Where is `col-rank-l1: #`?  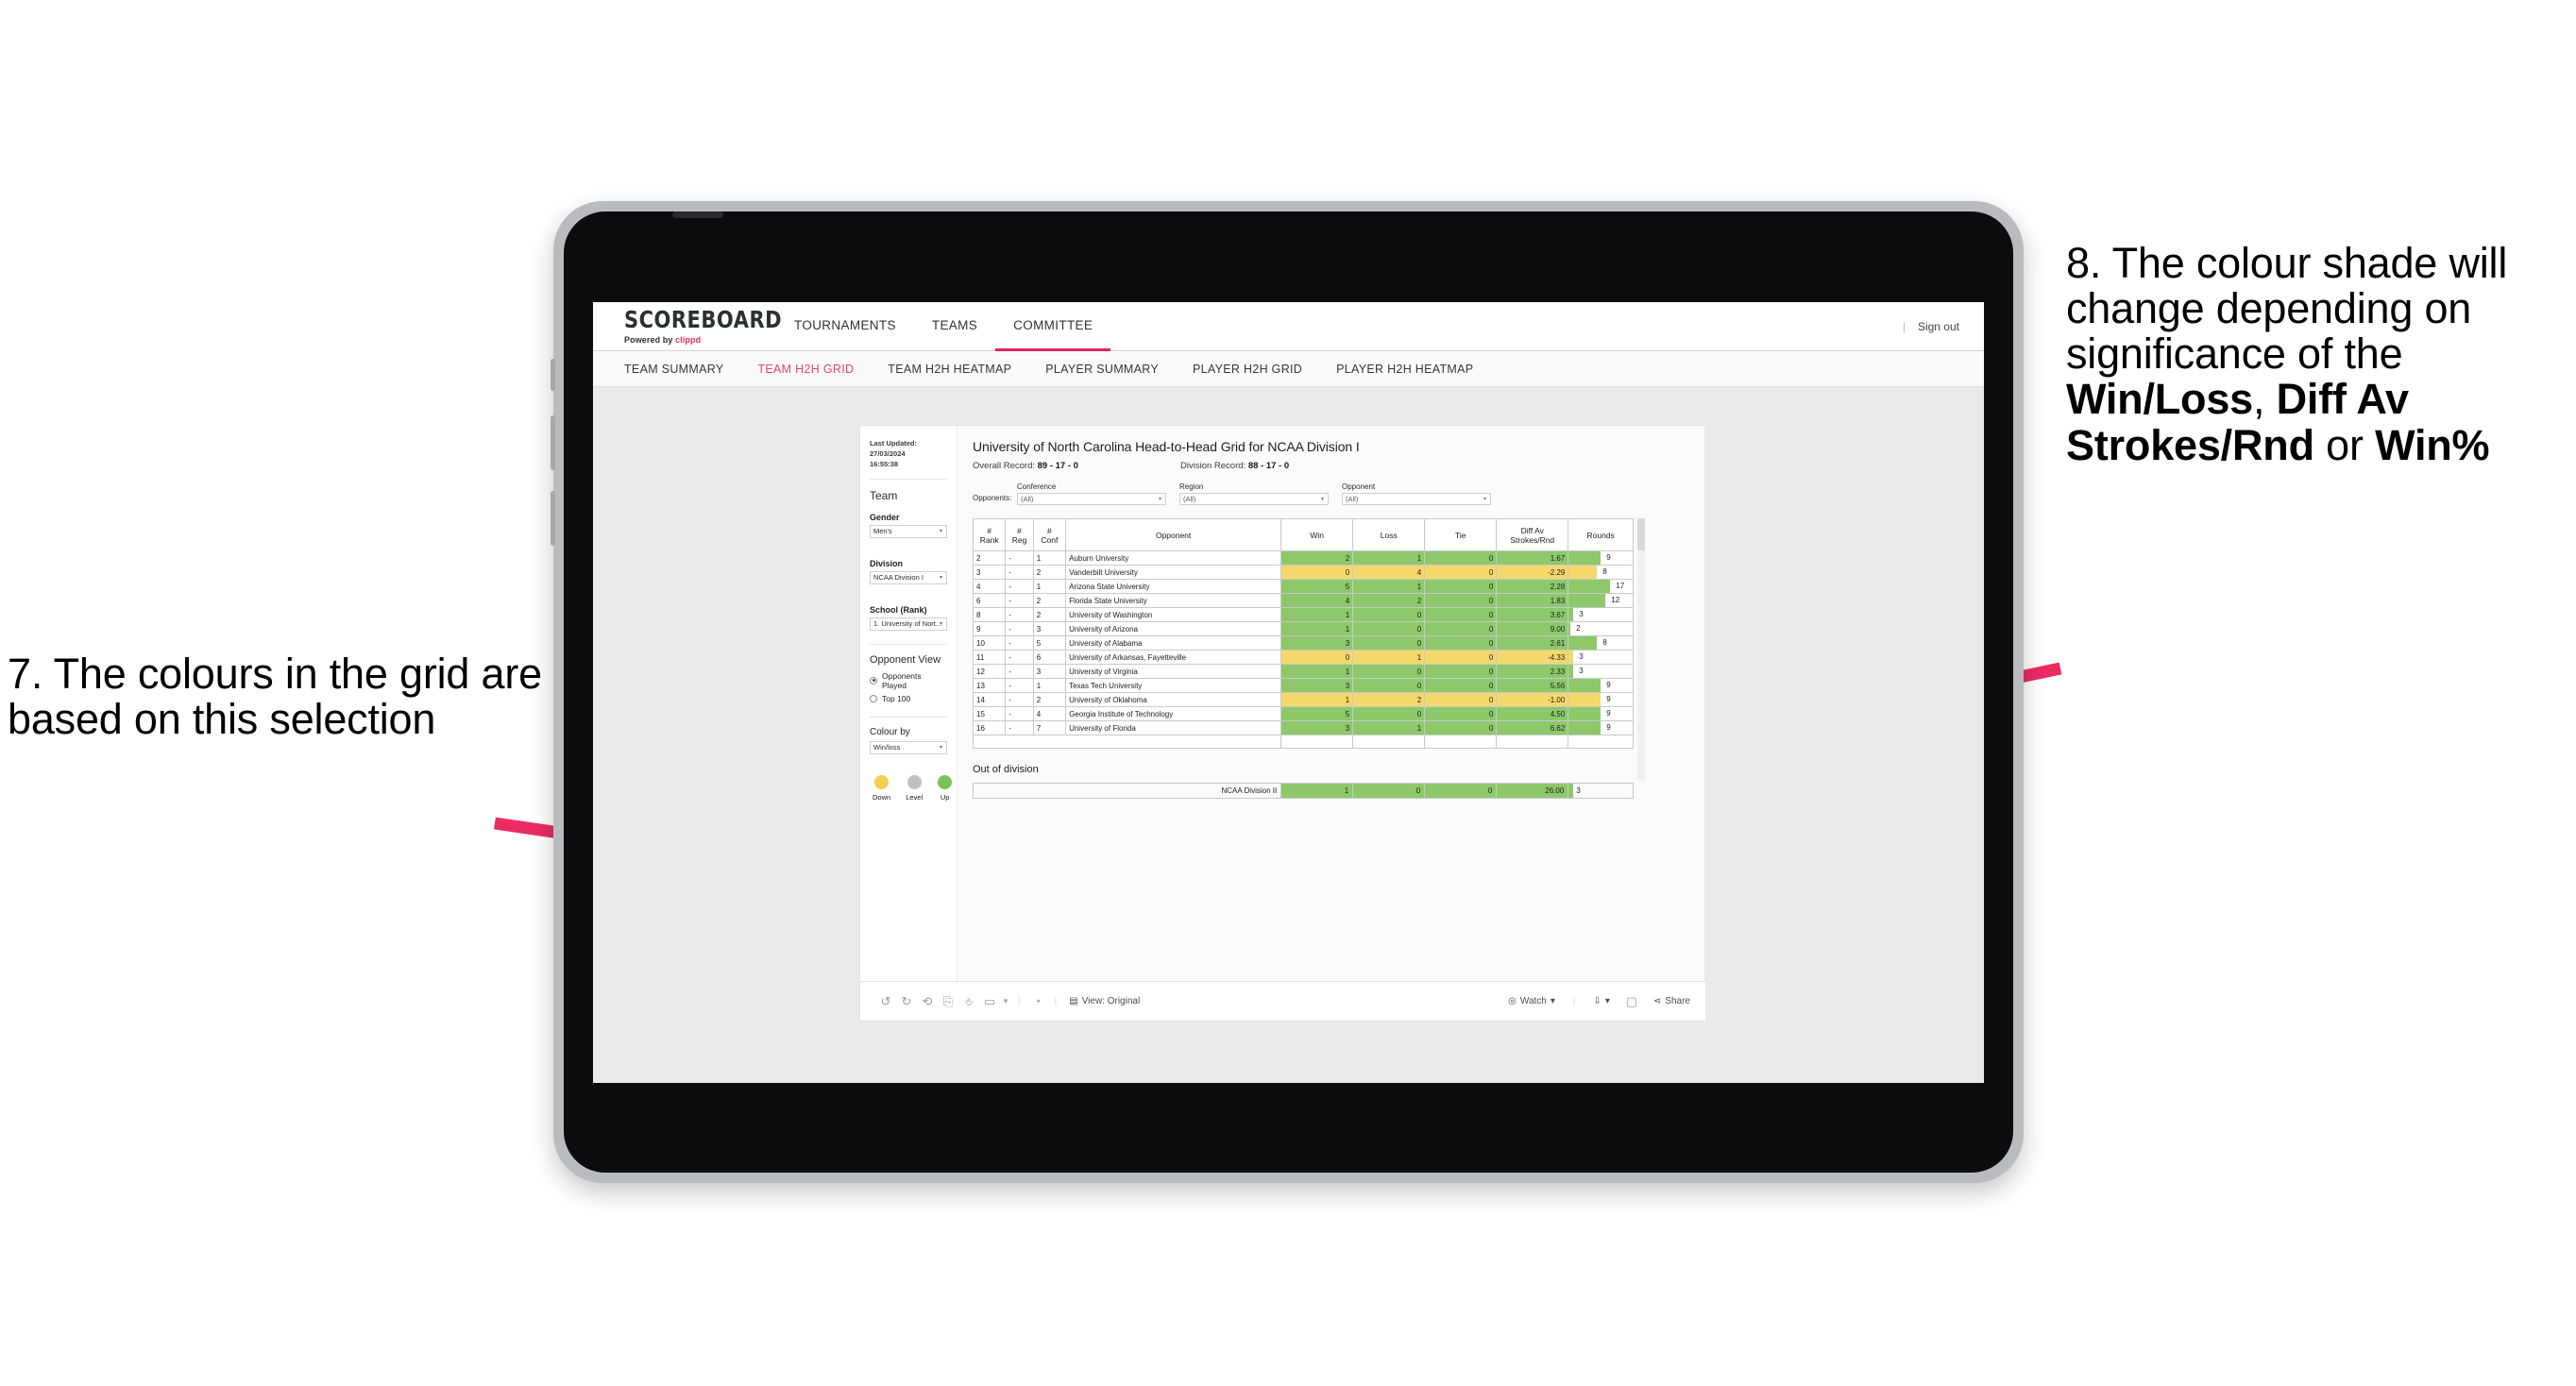
col-rank-l1: # is located at coordinates (990, 530).